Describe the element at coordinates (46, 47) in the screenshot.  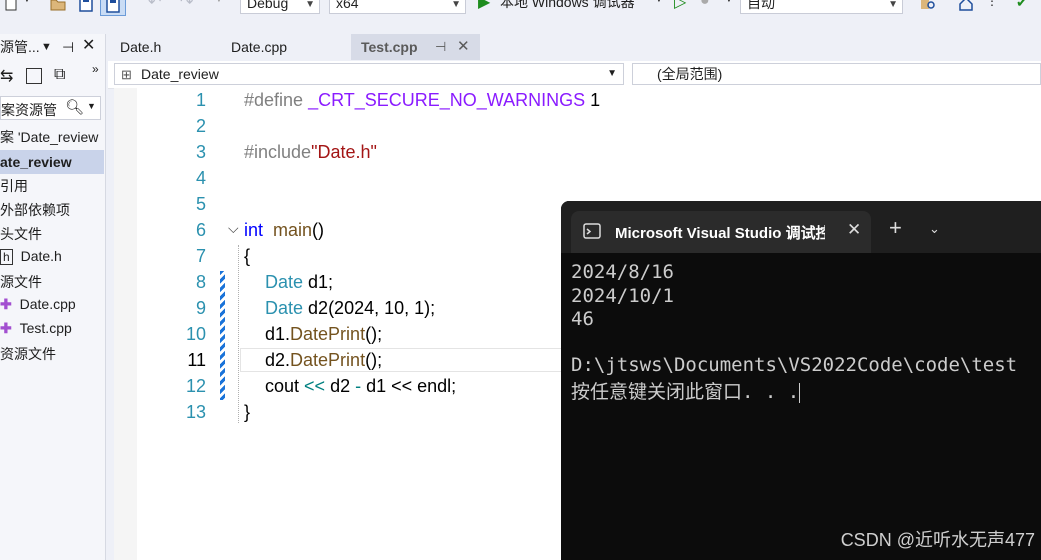
I see `panel-menu-icon: ▼` at that location.